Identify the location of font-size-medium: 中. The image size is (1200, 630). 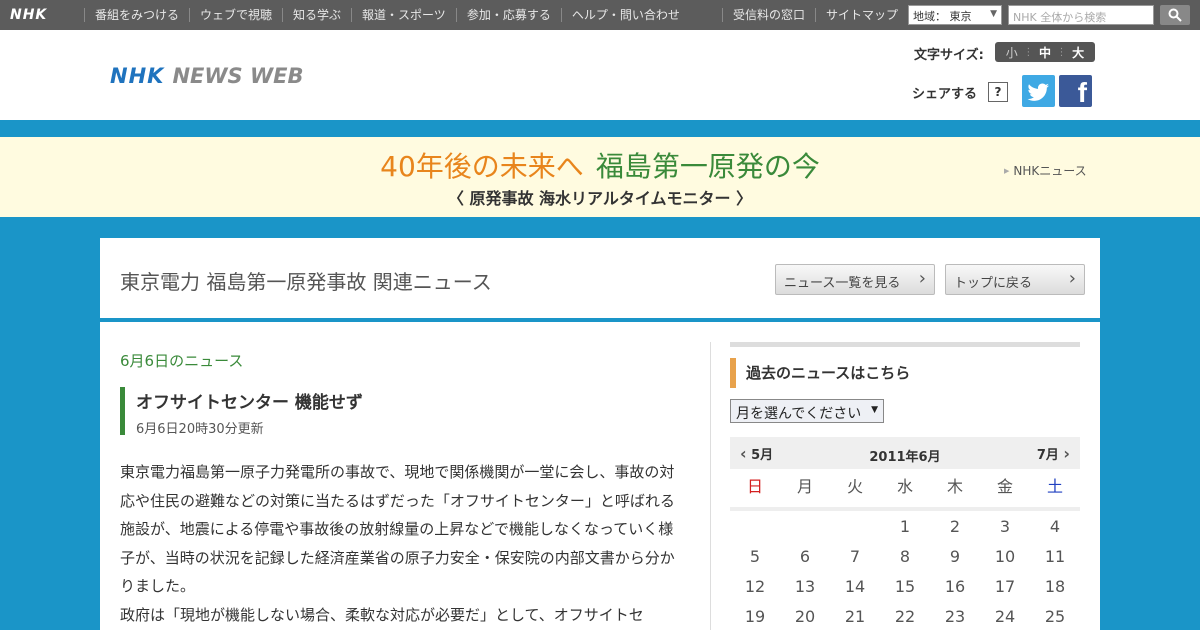
(1045, 52).